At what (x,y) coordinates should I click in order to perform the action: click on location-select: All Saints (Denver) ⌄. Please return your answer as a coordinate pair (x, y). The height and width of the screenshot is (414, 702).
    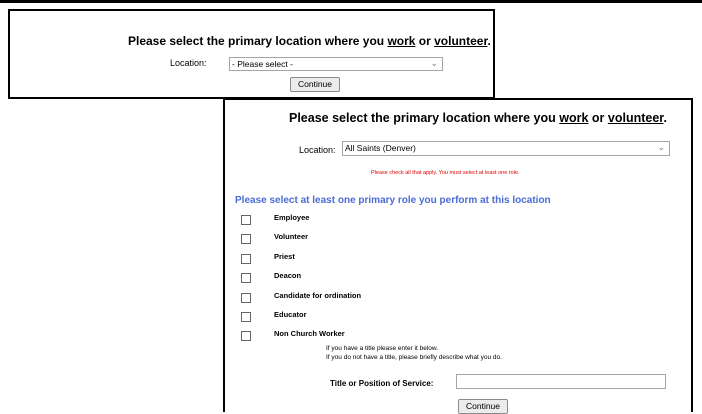
    Looking at the image, I should click on (506, 148).